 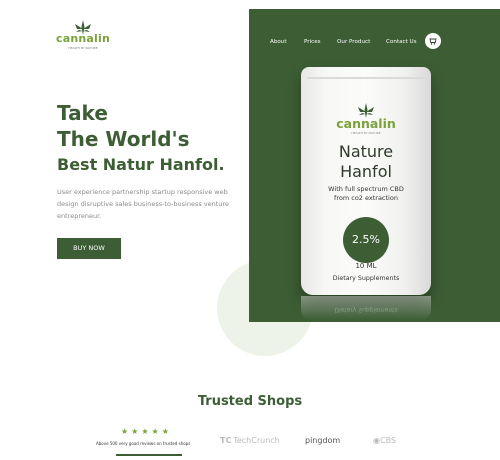 What do you see at coordinates (374, 42) in the screenshot?
I see `main-nav: About Prices Our Product Contact Us` at bounding box center [374, 42].